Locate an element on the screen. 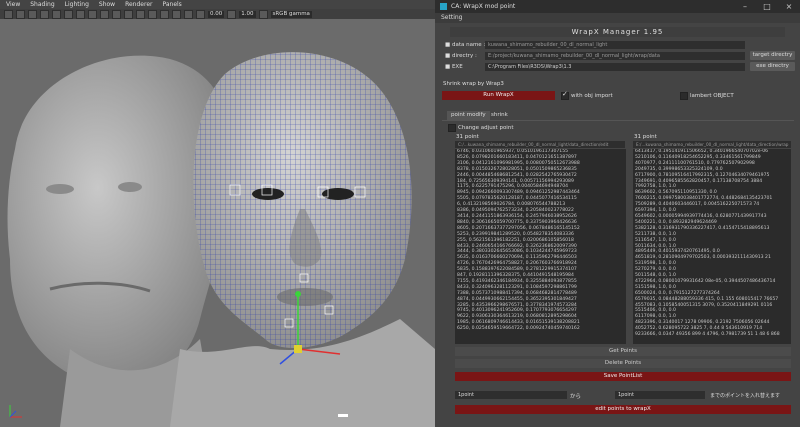  maximize-icon: □ is located at coordinates (767, 6).